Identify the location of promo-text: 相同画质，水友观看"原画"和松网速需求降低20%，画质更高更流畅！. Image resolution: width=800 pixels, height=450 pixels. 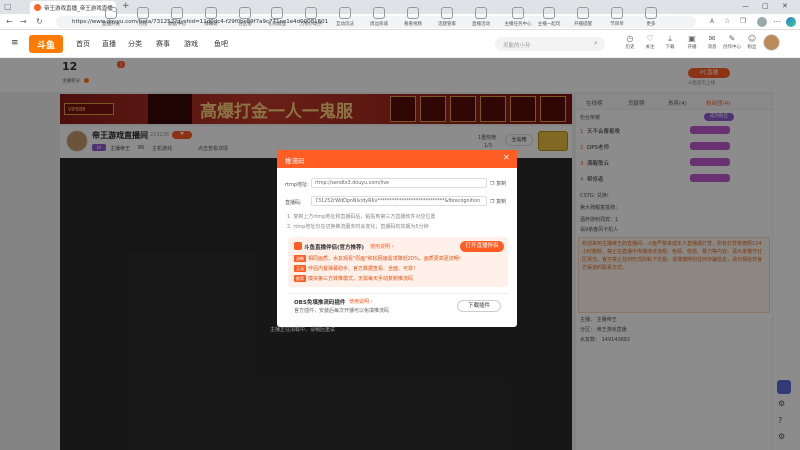
(386, 259).